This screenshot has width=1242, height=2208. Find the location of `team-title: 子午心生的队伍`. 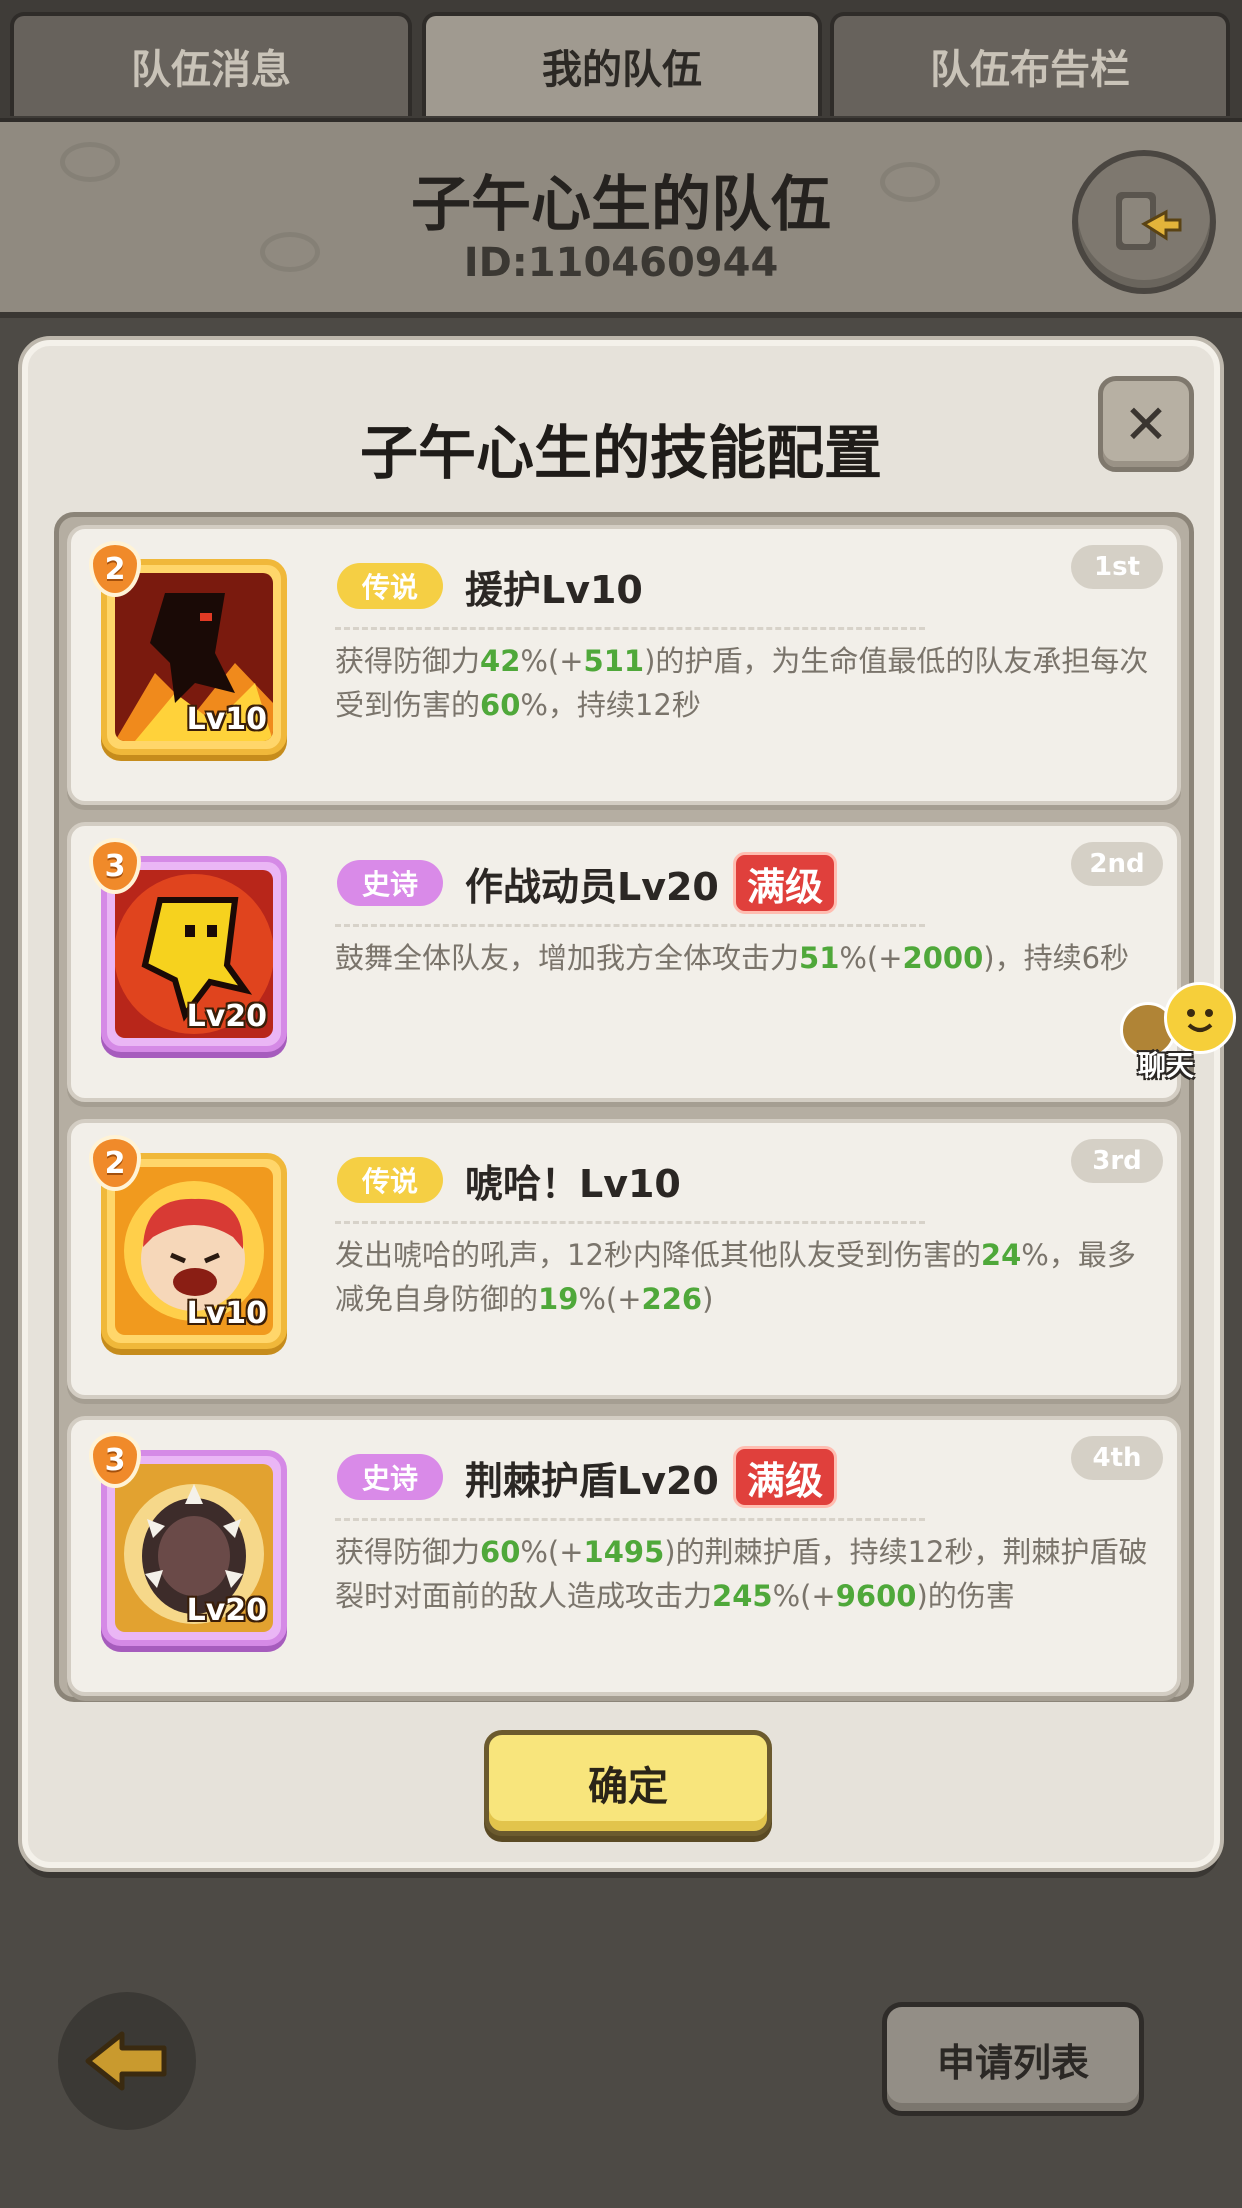

team-title: 子午心生的队伍 is located at coordinates (621, 205).